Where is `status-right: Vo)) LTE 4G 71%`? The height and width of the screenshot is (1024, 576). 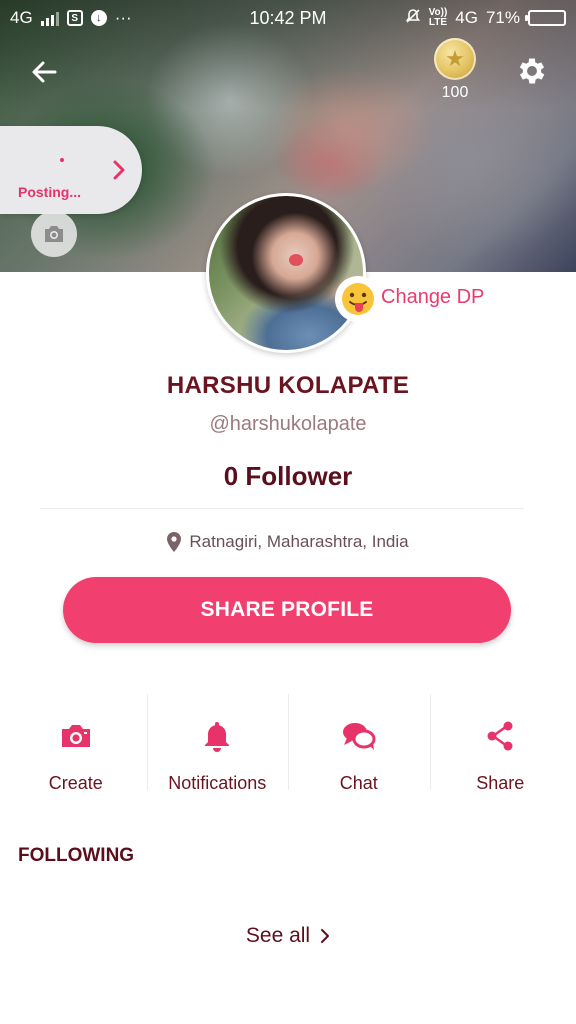 status-right: Vo)) LTE 4G 71% is located at coordinates (485, 18).